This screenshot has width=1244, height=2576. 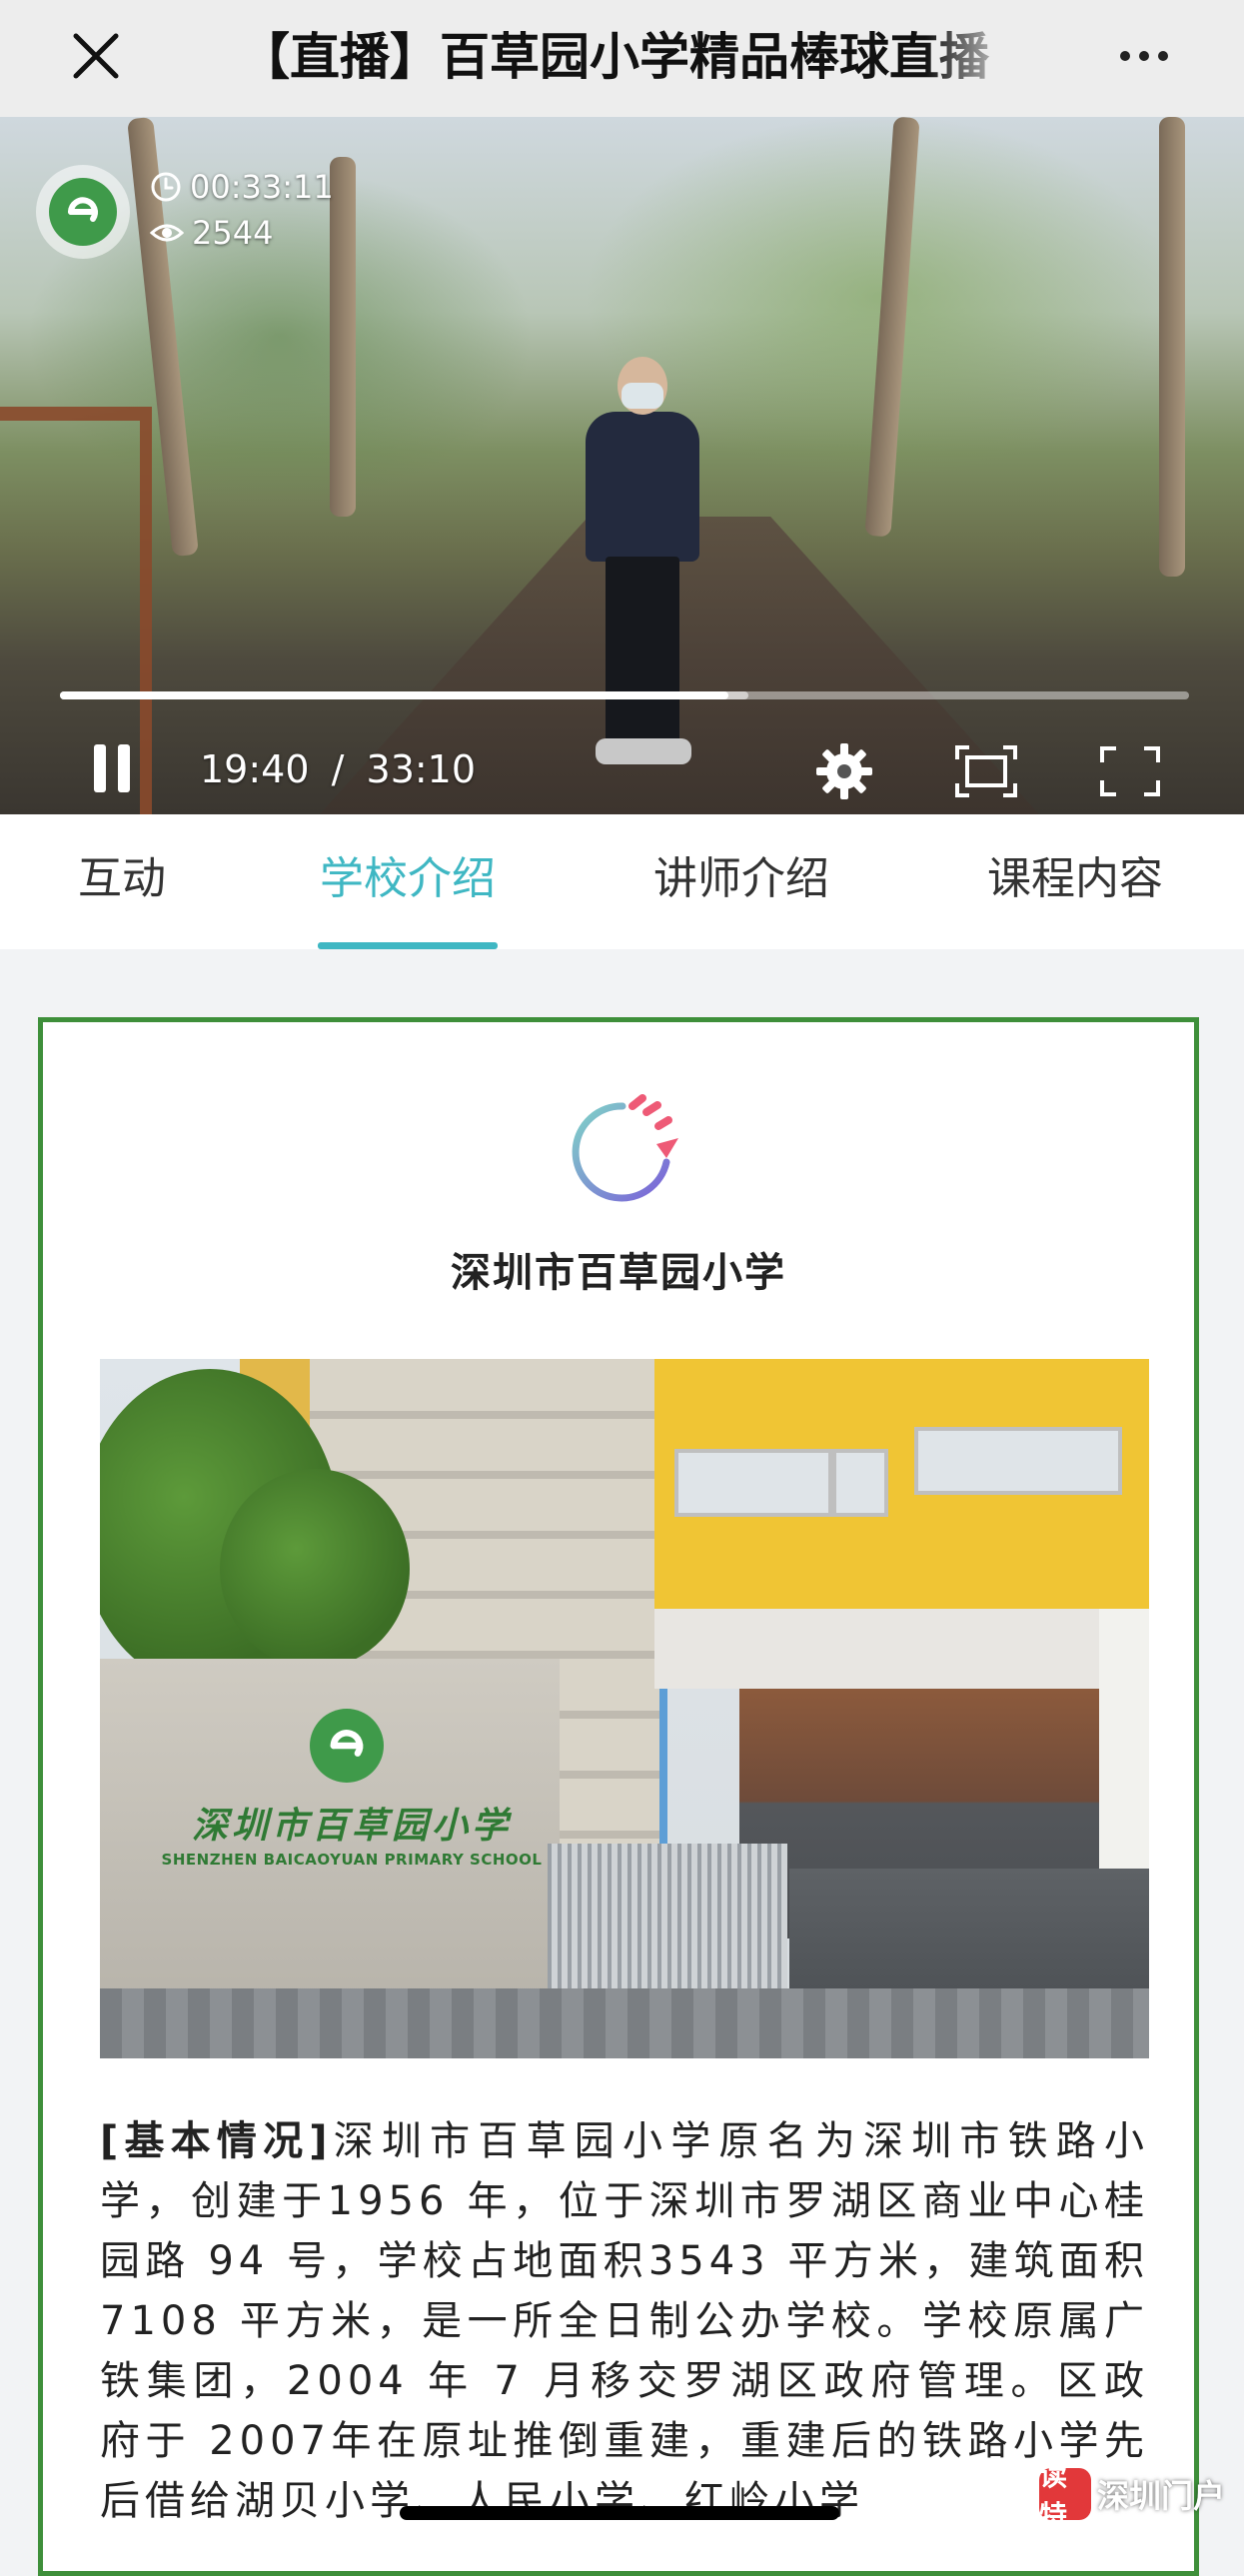 What do you see at coordinates (1161, 2496) in the screenshot?
I see `watermark-text: 深圳门户` at bounding box center [1161, 2496].